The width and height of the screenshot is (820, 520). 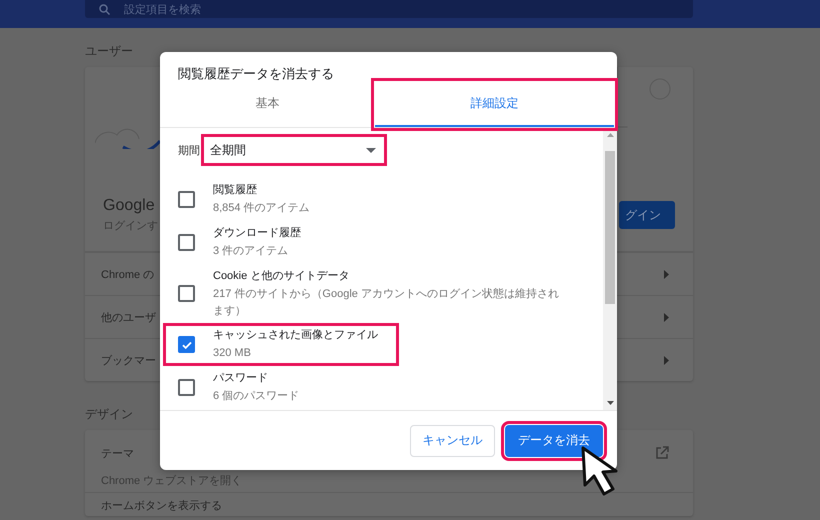 What do you see at coordinates (128, 361) in the screenshot?
I see `row-label: ブックマー` at bounding box center [128, 361].